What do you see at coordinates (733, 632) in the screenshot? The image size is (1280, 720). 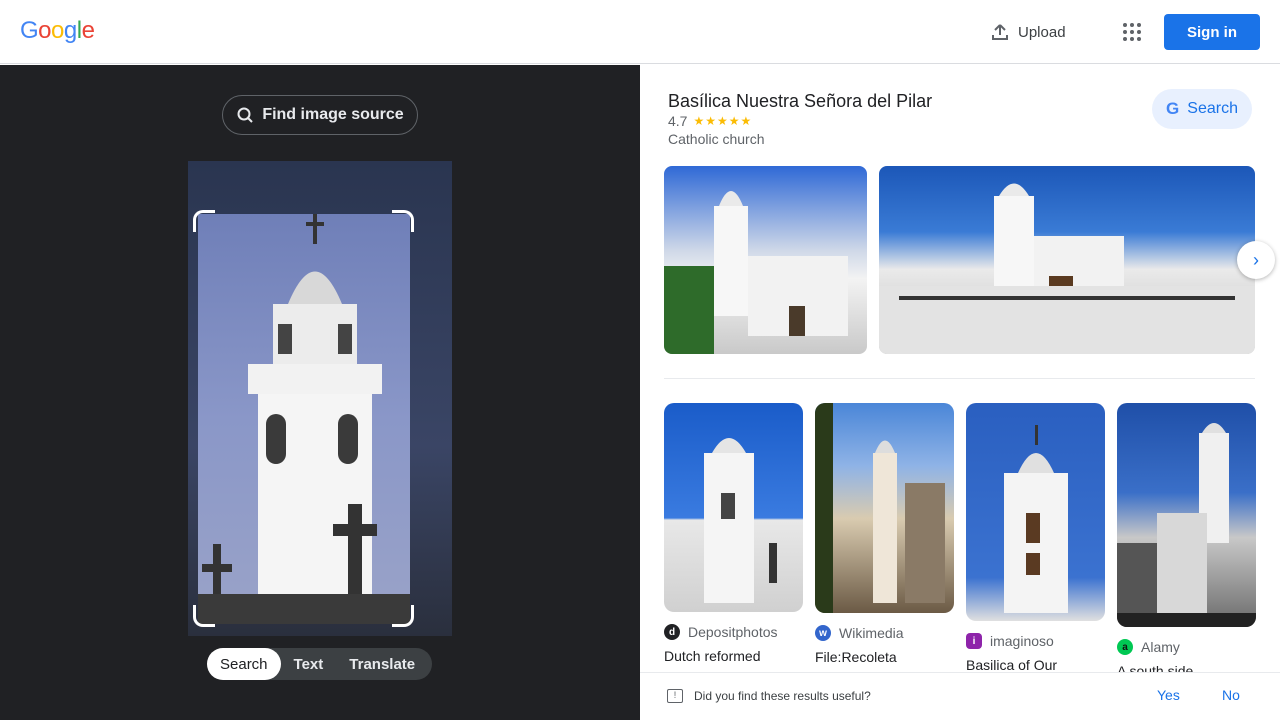 I see `result-source: Depositphotos` at bounding box center [733, 632].